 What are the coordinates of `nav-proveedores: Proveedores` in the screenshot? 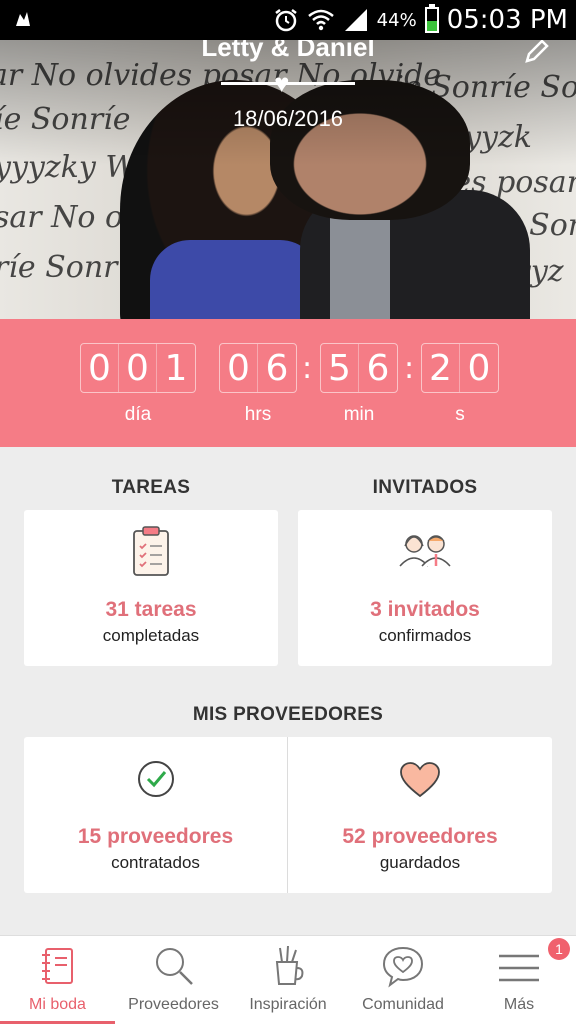 It's located at (173, 980).